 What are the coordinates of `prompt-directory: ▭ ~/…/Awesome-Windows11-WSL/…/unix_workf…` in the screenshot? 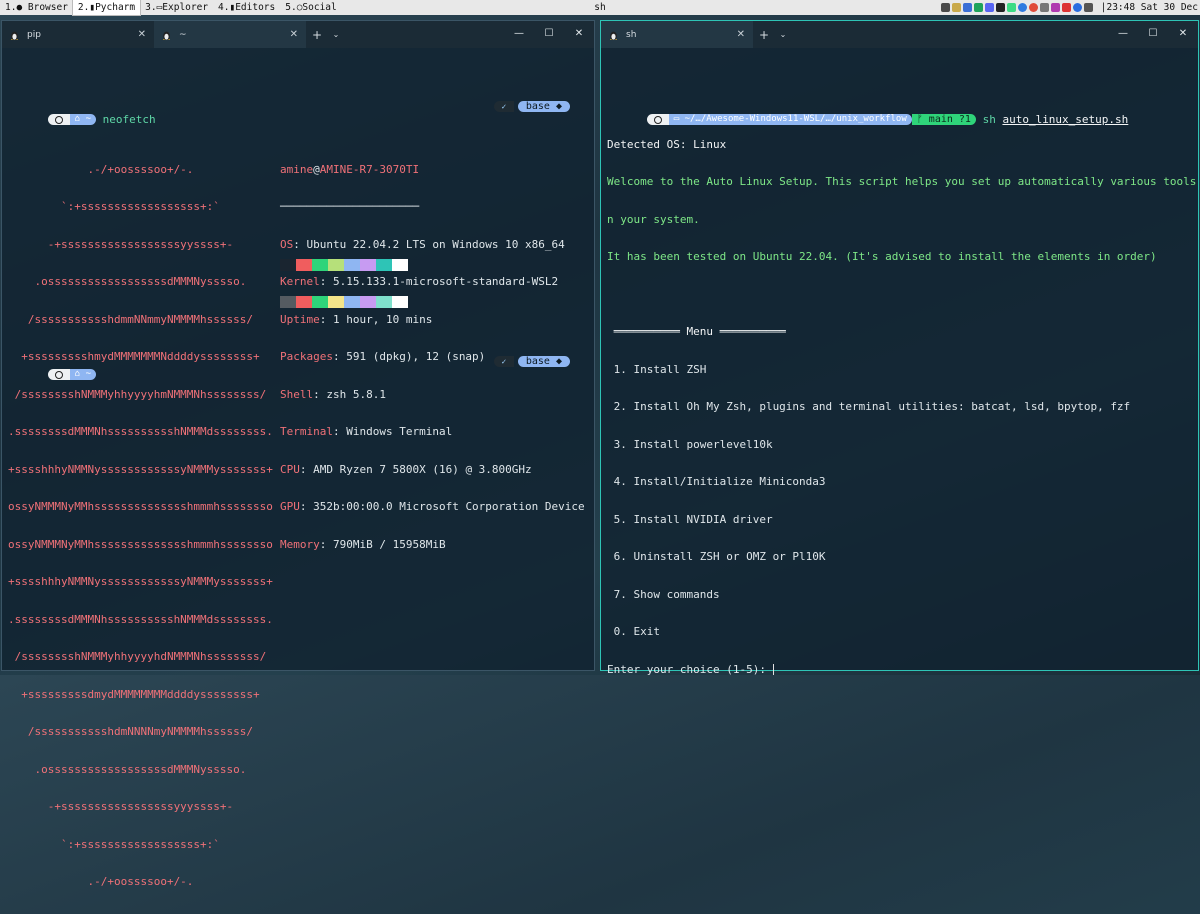 It's located at (790, 119).